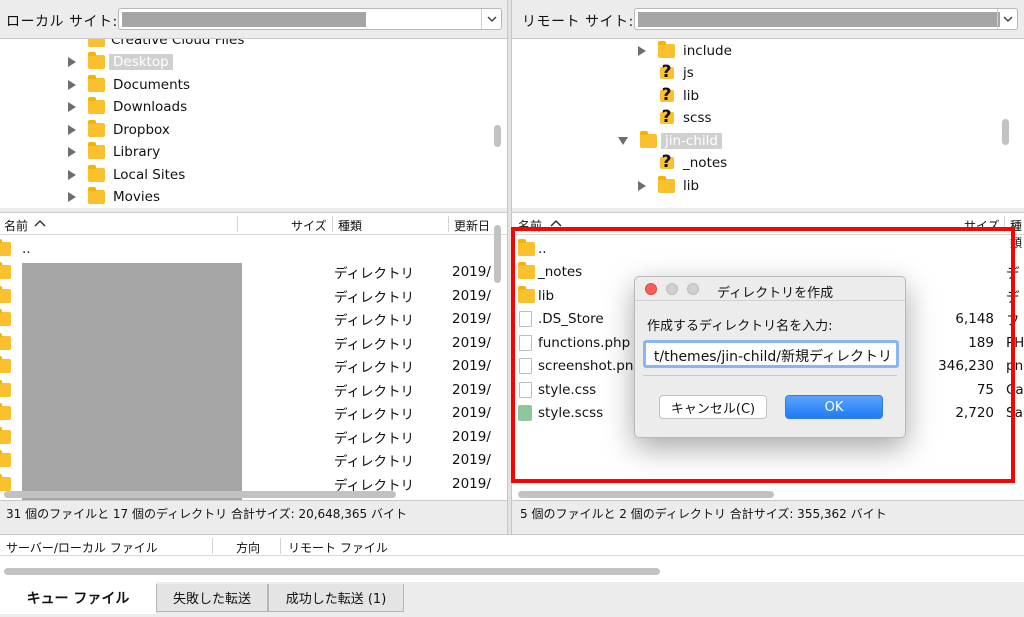  I want to click on column-modified: 更新日, so click(472, 225).